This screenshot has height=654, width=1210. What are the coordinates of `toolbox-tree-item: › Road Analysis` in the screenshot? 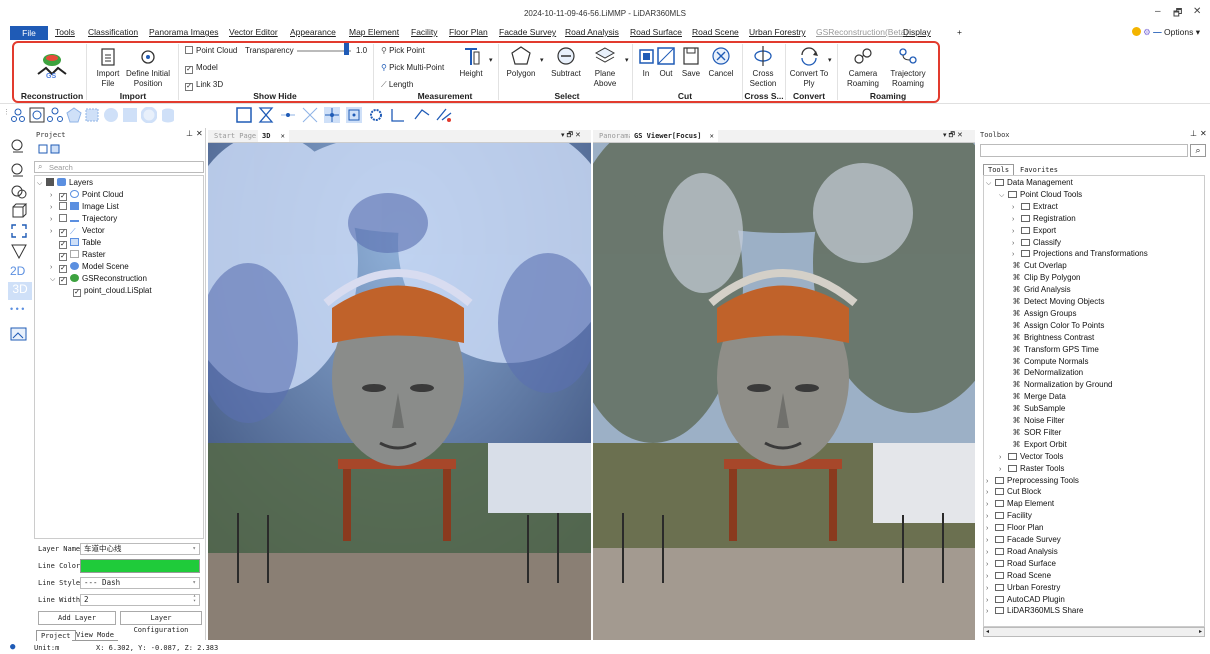 It's located at (1022, 552).